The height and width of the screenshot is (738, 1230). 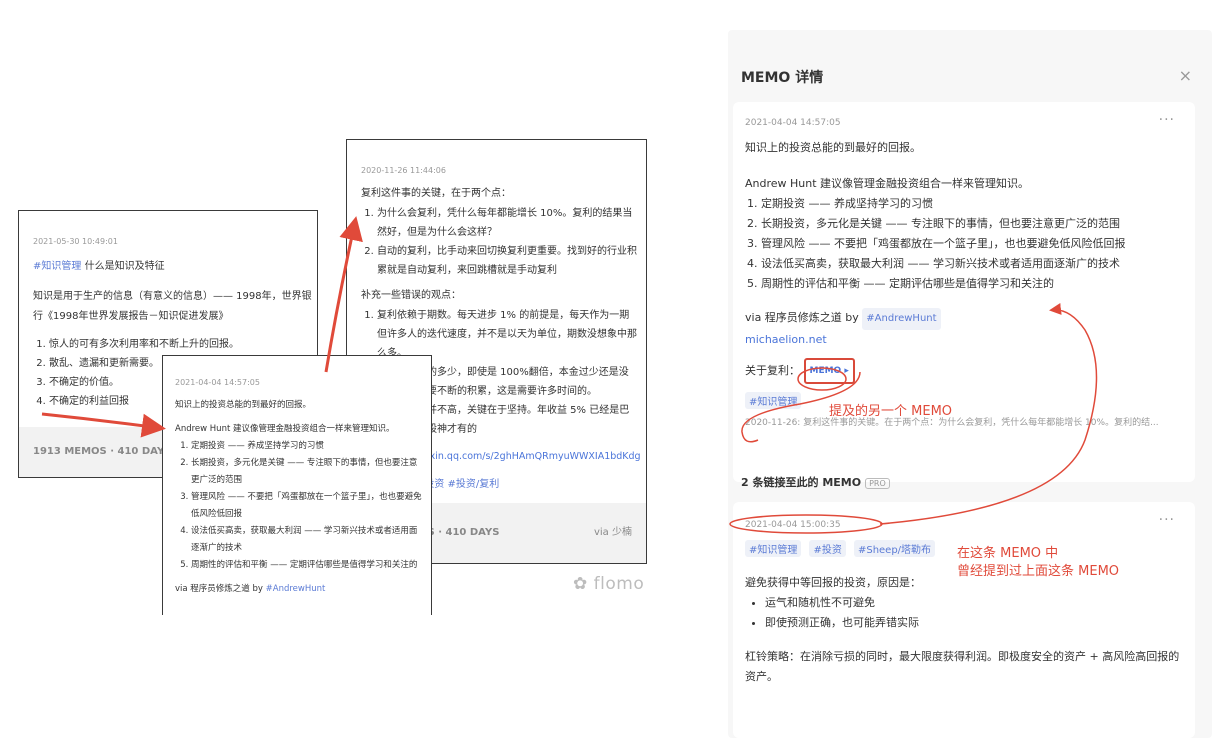 I want to click on annotation-squiggle, so click(x=801, y=407).